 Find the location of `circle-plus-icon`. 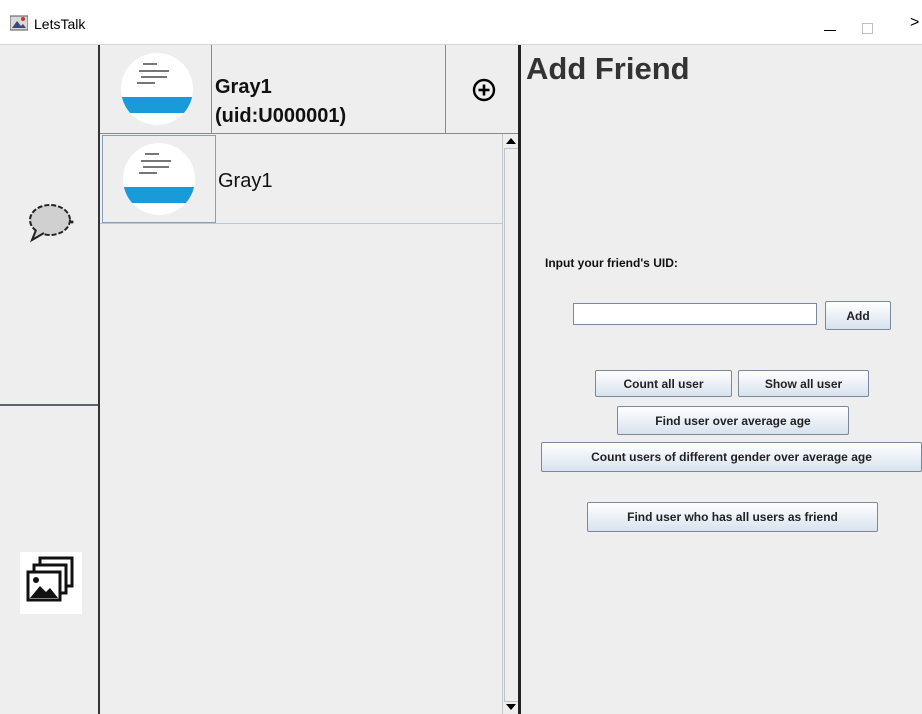

circle-plus-icon is located at coordinates (484, 90).